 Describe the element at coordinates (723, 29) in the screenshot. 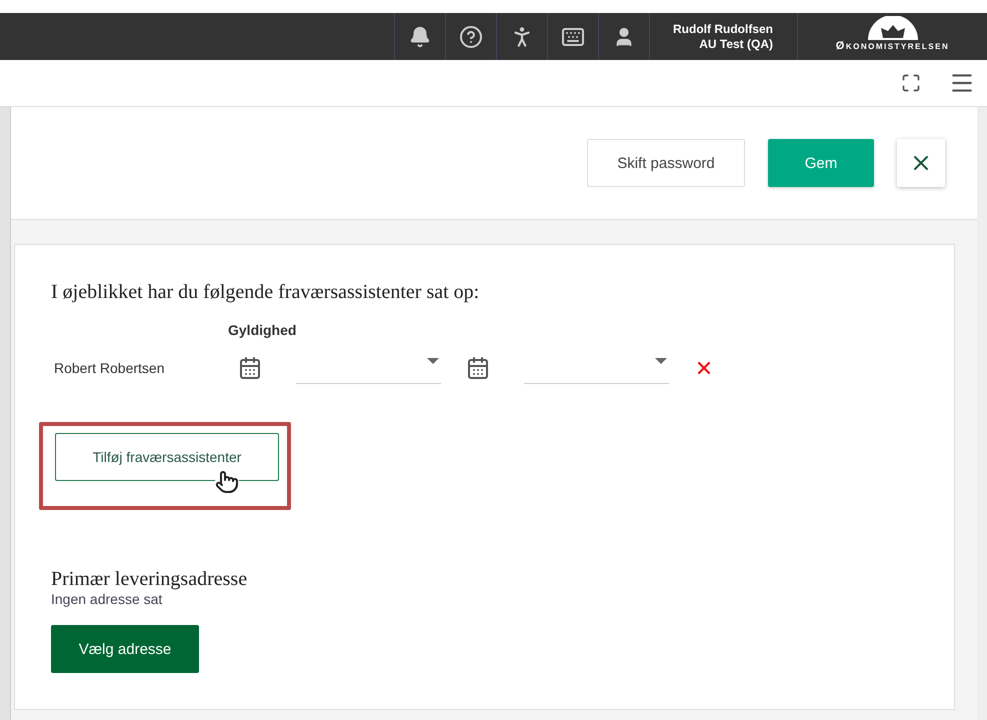

I see `user-name: Rudolf Rudolfsen` at that location.